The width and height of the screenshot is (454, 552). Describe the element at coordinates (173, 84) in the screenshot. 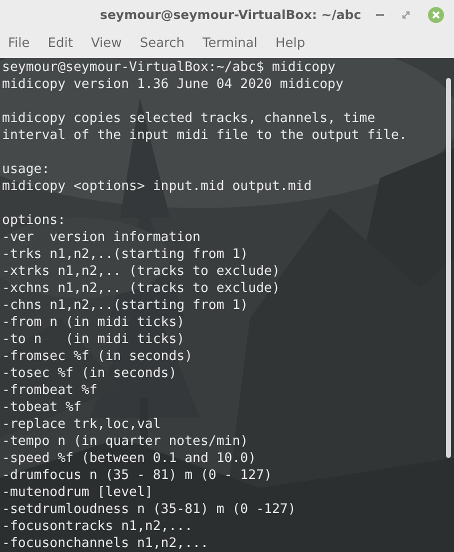

I see `terminal-line: midicopy version 1.36 June 04 2020 midicopy` at that location.